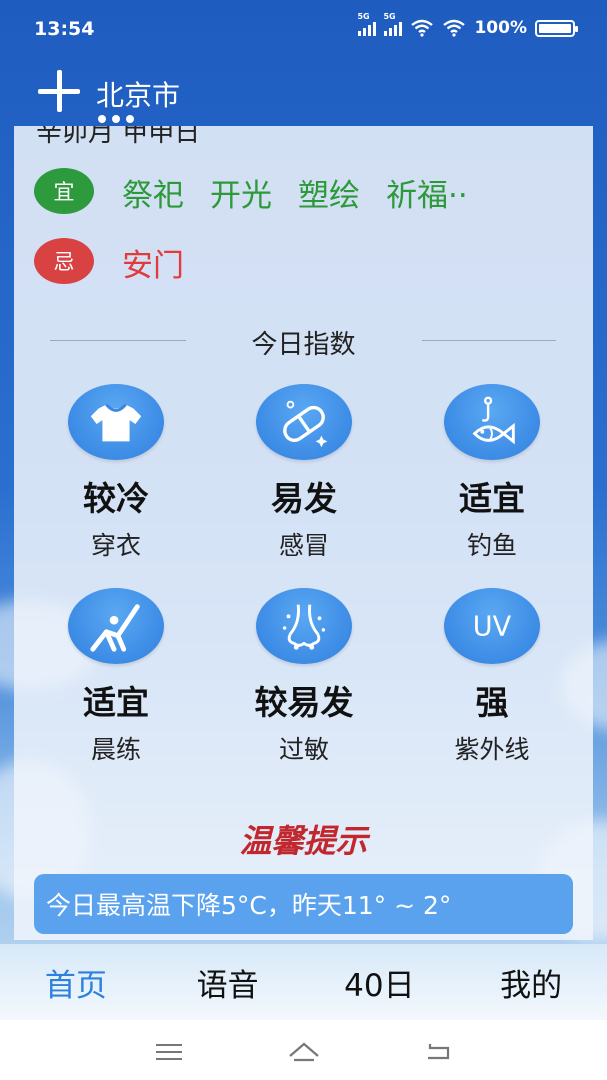 The width and height of the screenshot is (607, 1080). Describe the element at coordinates (303, 545) in the screenshot. I see `index-label: 感冒` at that location.